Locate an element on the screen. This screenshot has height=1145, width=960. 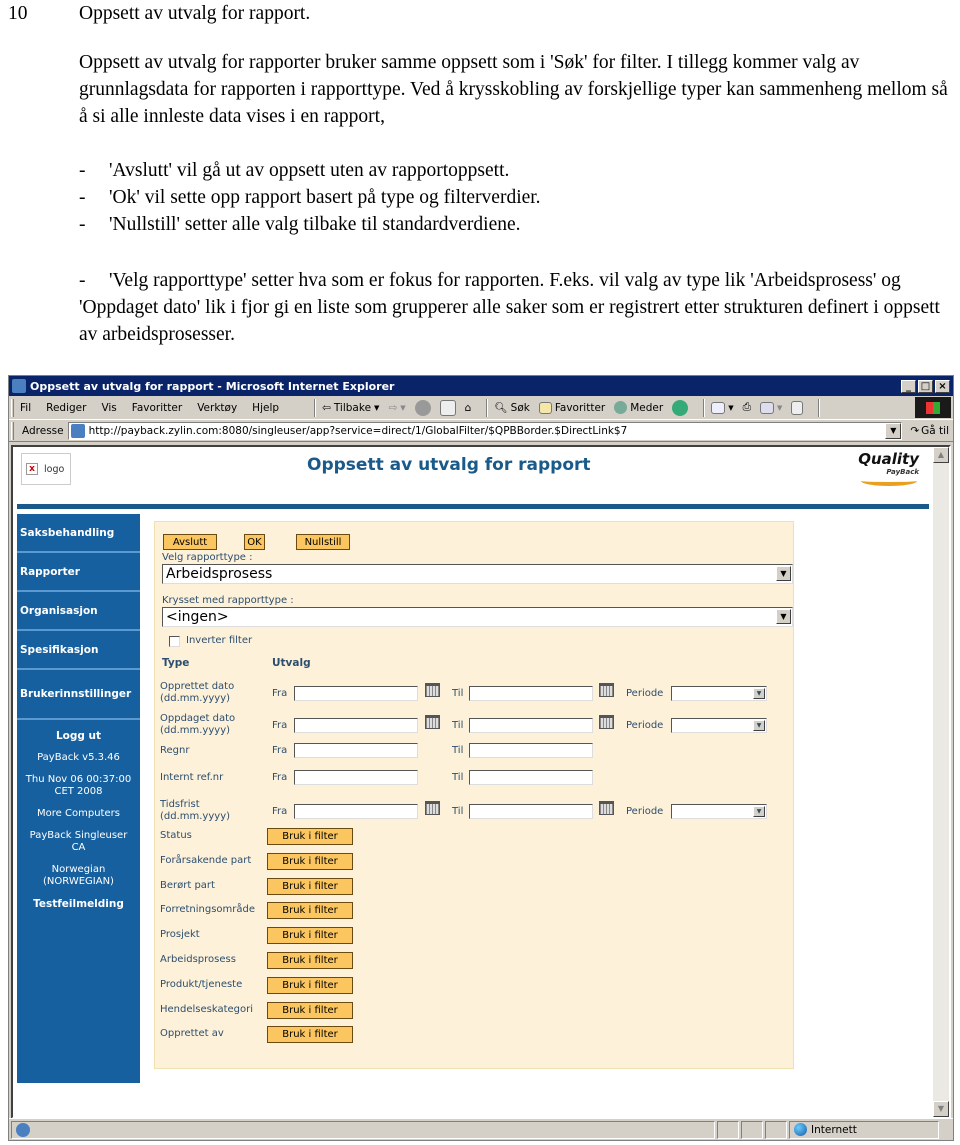
version-text: PayBack v5.3.46 is located at coordinates (78, 757).